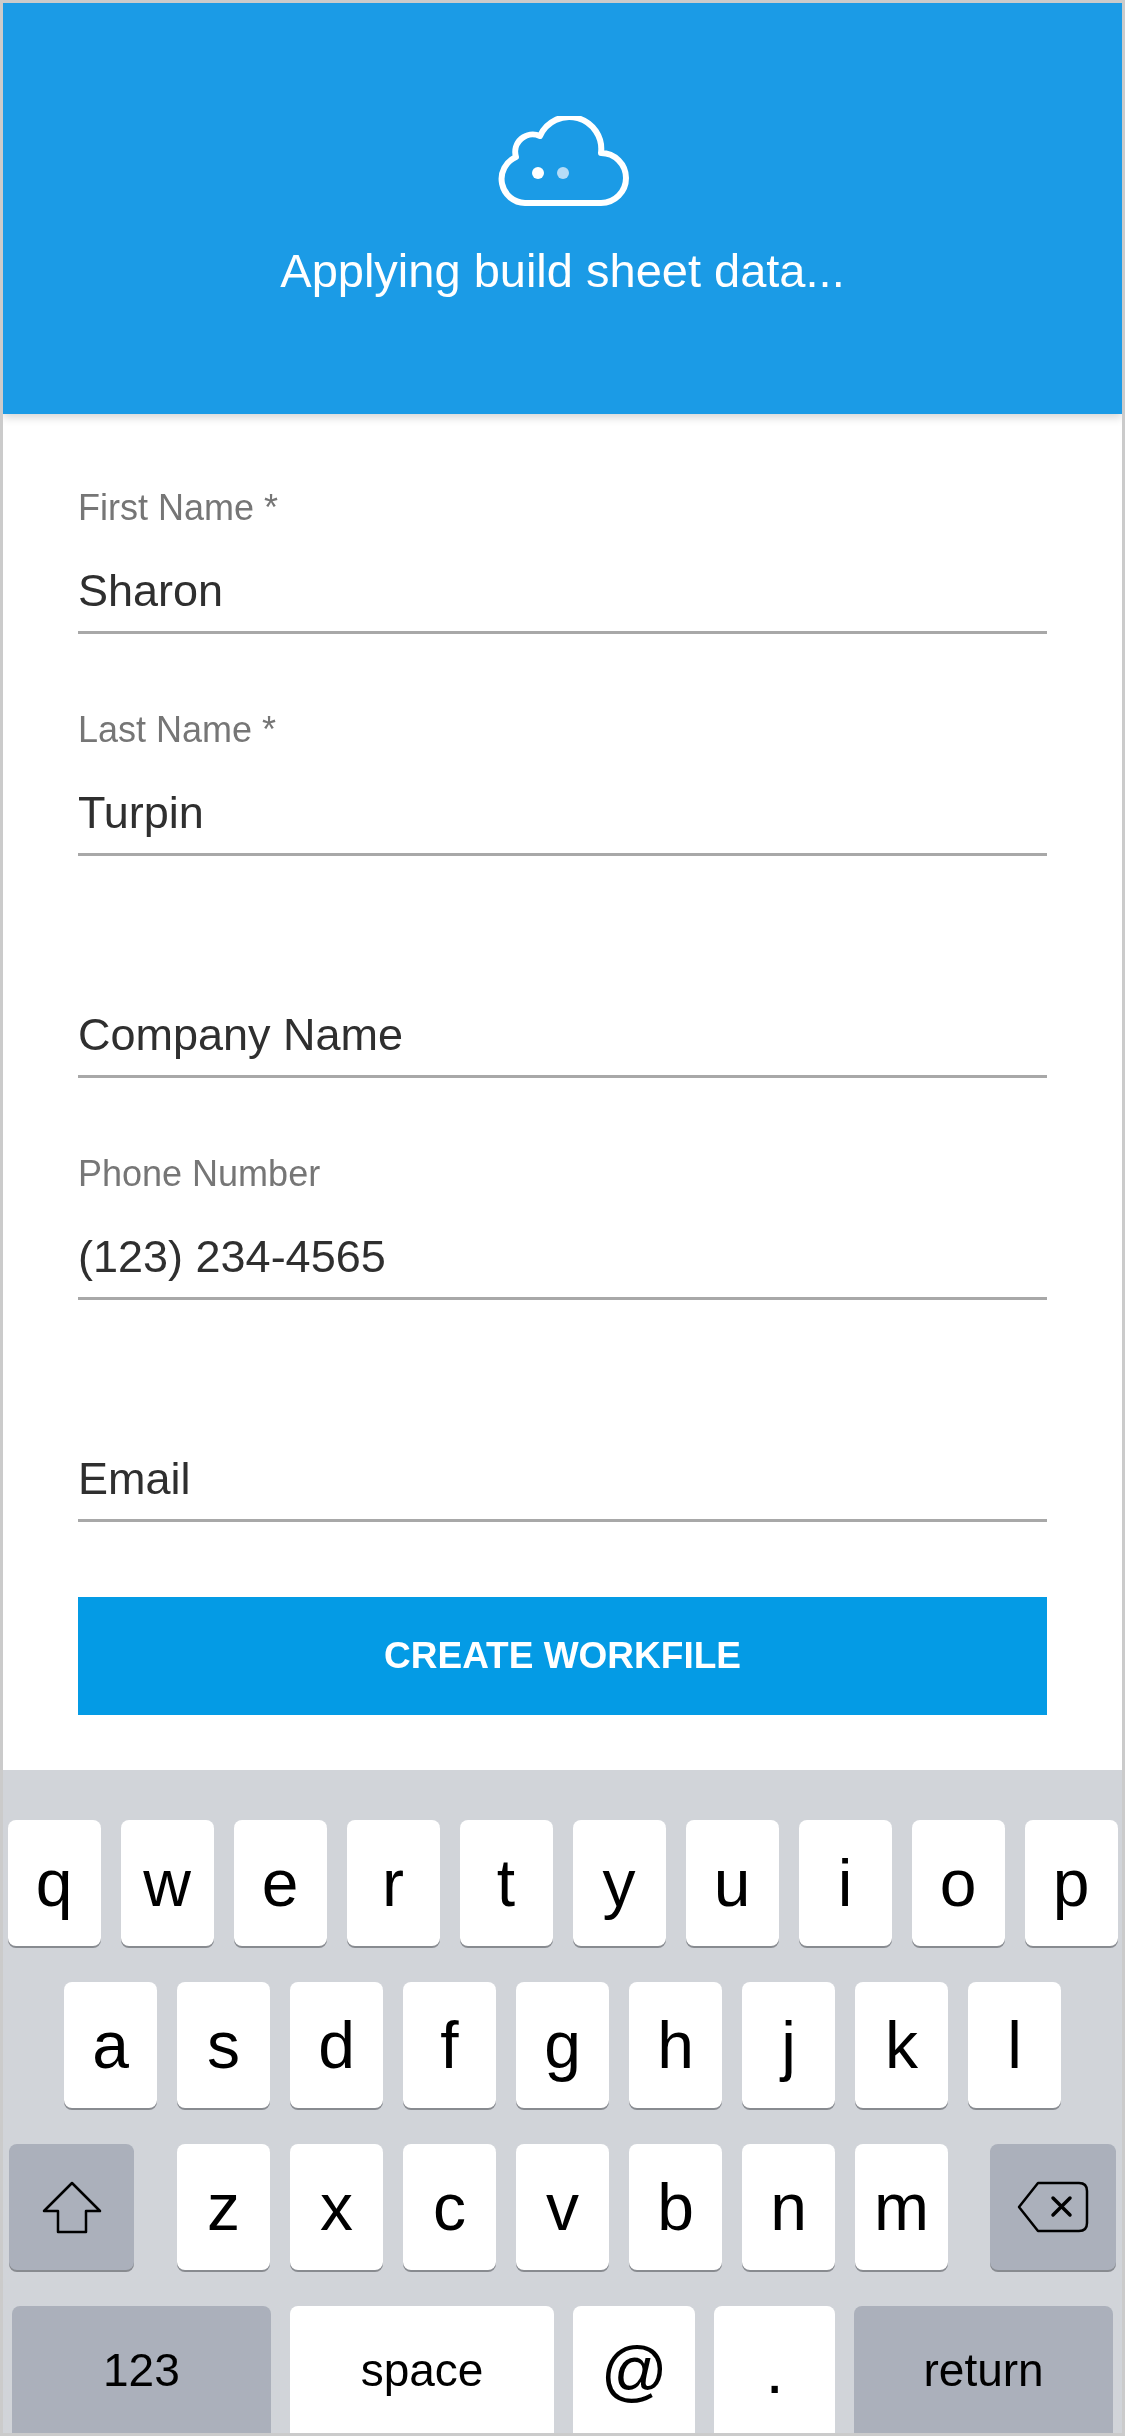  What do you see at coordinates (223, 2045) in the screenshot?
I see `letter-key: s` at bounding box center [223, 2045].